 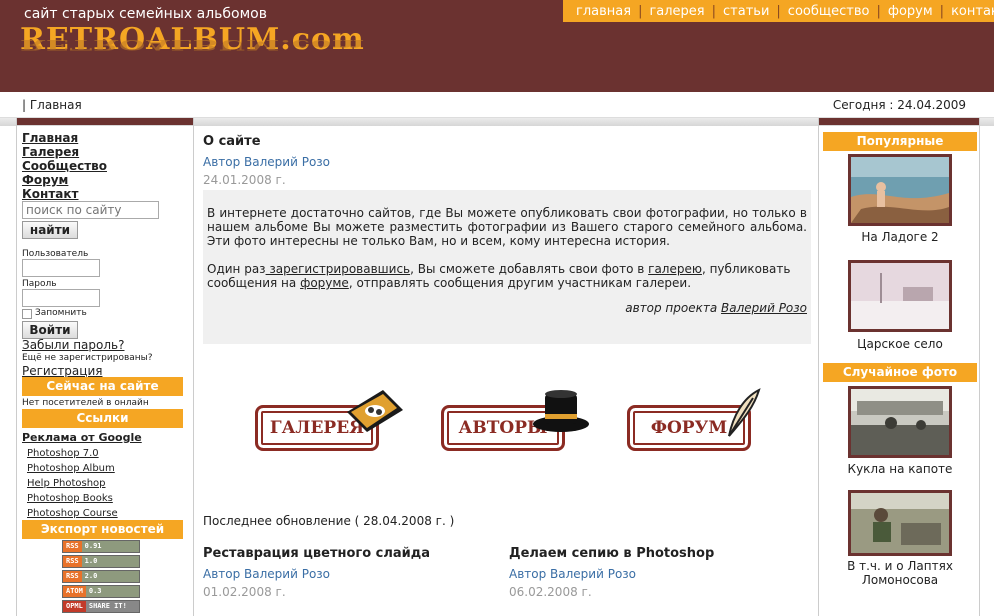 I want to click on news-date: 01.02.2008 г., so click(x=244, y=592).